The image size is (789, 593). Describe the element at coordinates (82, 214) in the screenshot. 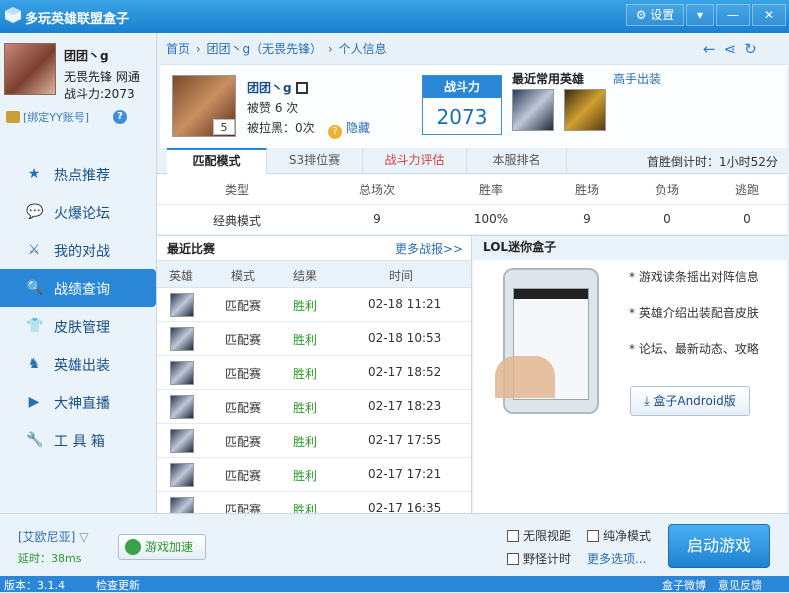

I see `sidebar-item-label: 火爆论坛` at that location.